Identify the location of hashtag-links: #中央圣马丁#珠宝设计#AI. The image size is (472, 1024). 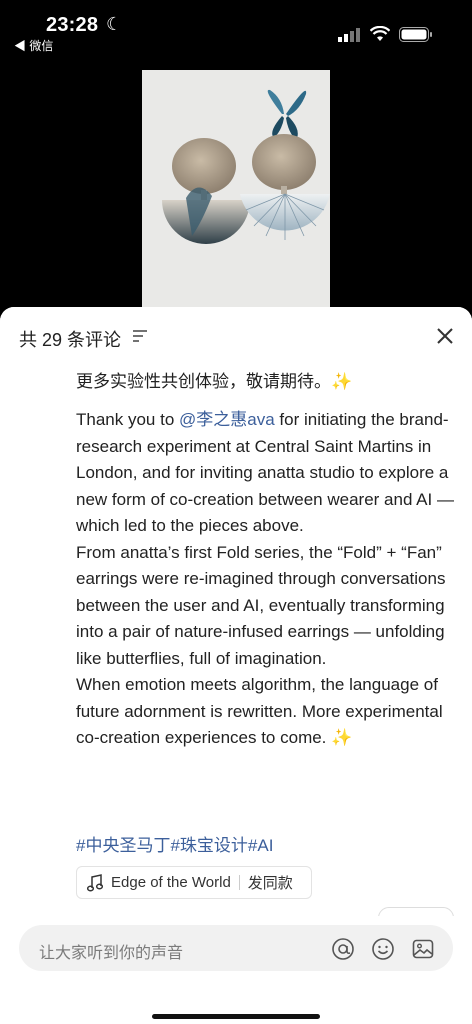
(174, 843).